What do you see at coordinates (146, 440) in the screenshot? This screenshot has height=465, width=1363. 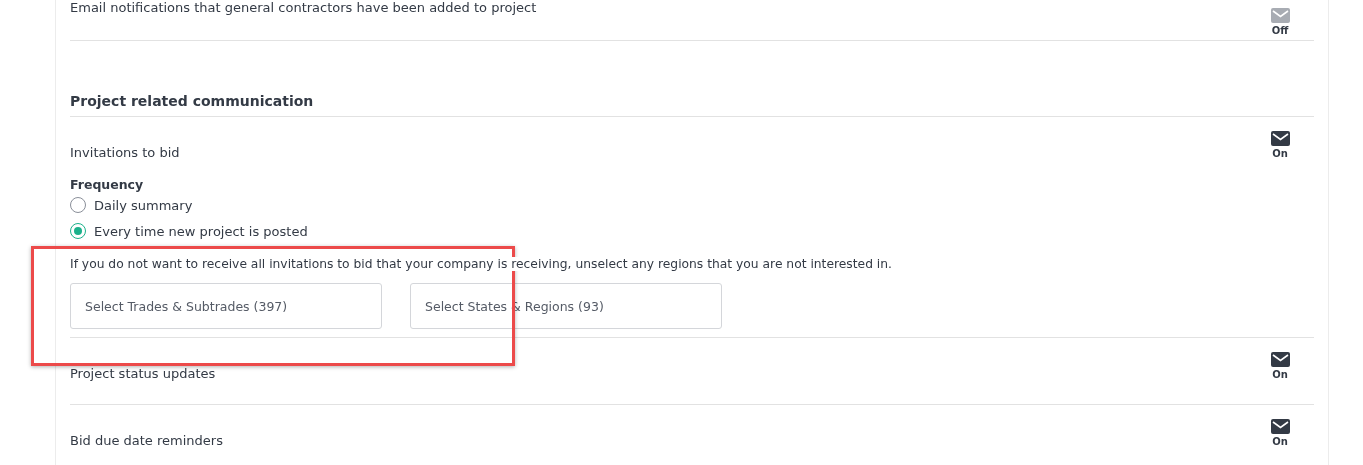 I see `setting-label: Bid due date reminders` at bounding box center [146, 440].